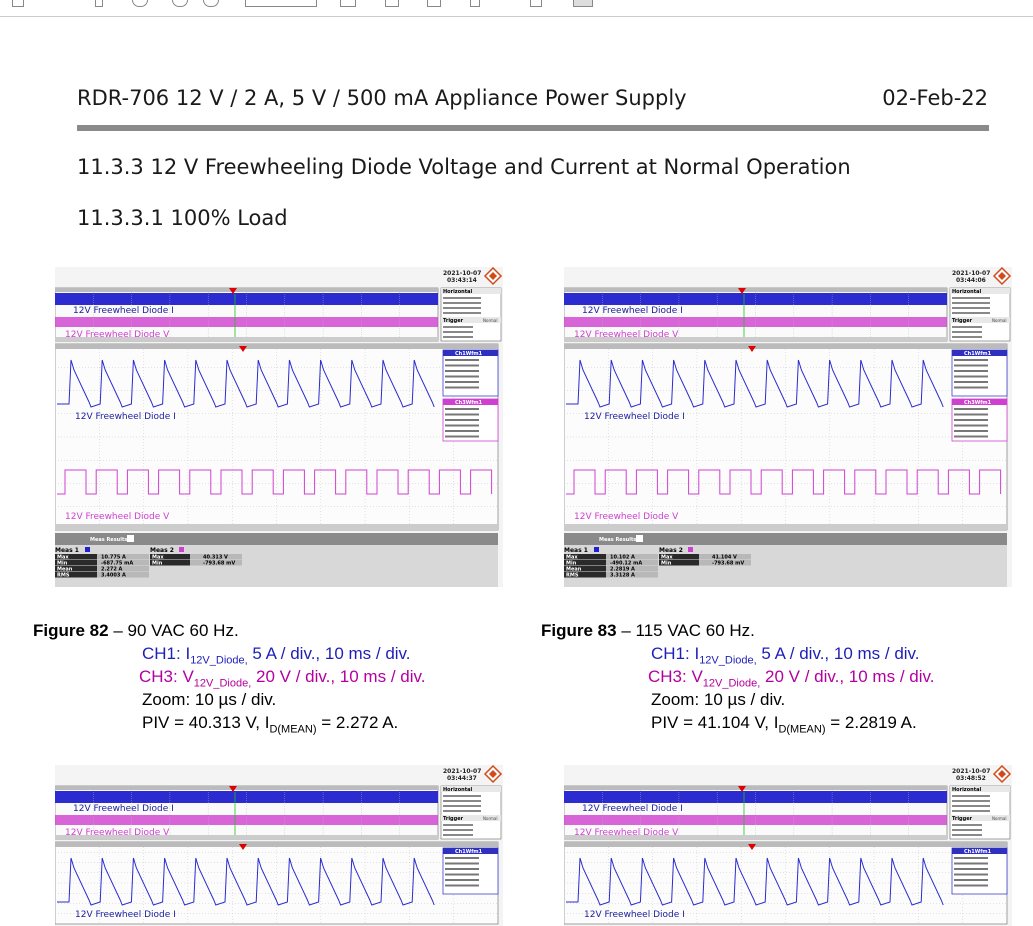 Image resolution: width=1033 pixels, height=926 pixels. I want to click on scope-time: 03:44:37, so click(462, 778).